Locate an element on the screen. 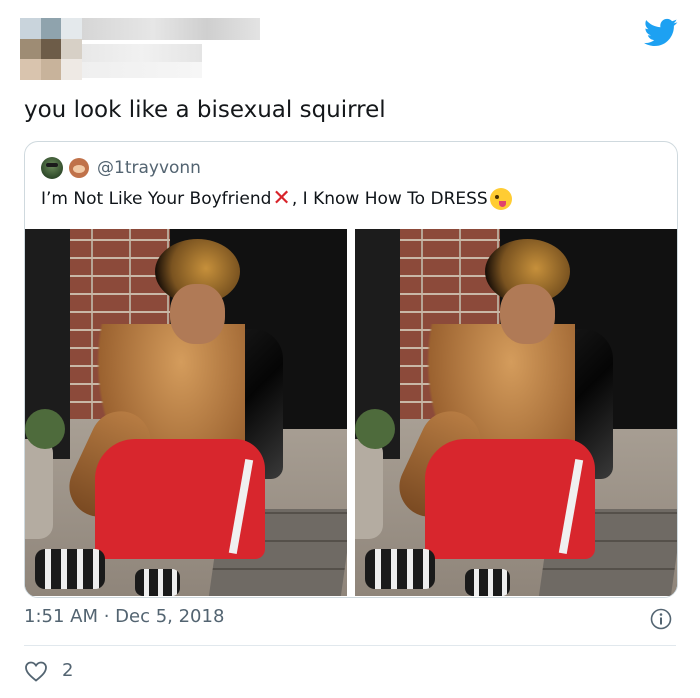 Image resolution: width=700 pixels, height=698 pixels. divider is located at coordinates (350, 645).